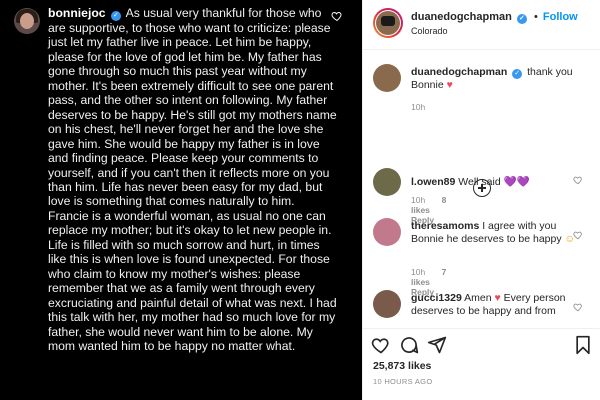  I want to click on comment-username: duanedogchapman, so click(459, 72).